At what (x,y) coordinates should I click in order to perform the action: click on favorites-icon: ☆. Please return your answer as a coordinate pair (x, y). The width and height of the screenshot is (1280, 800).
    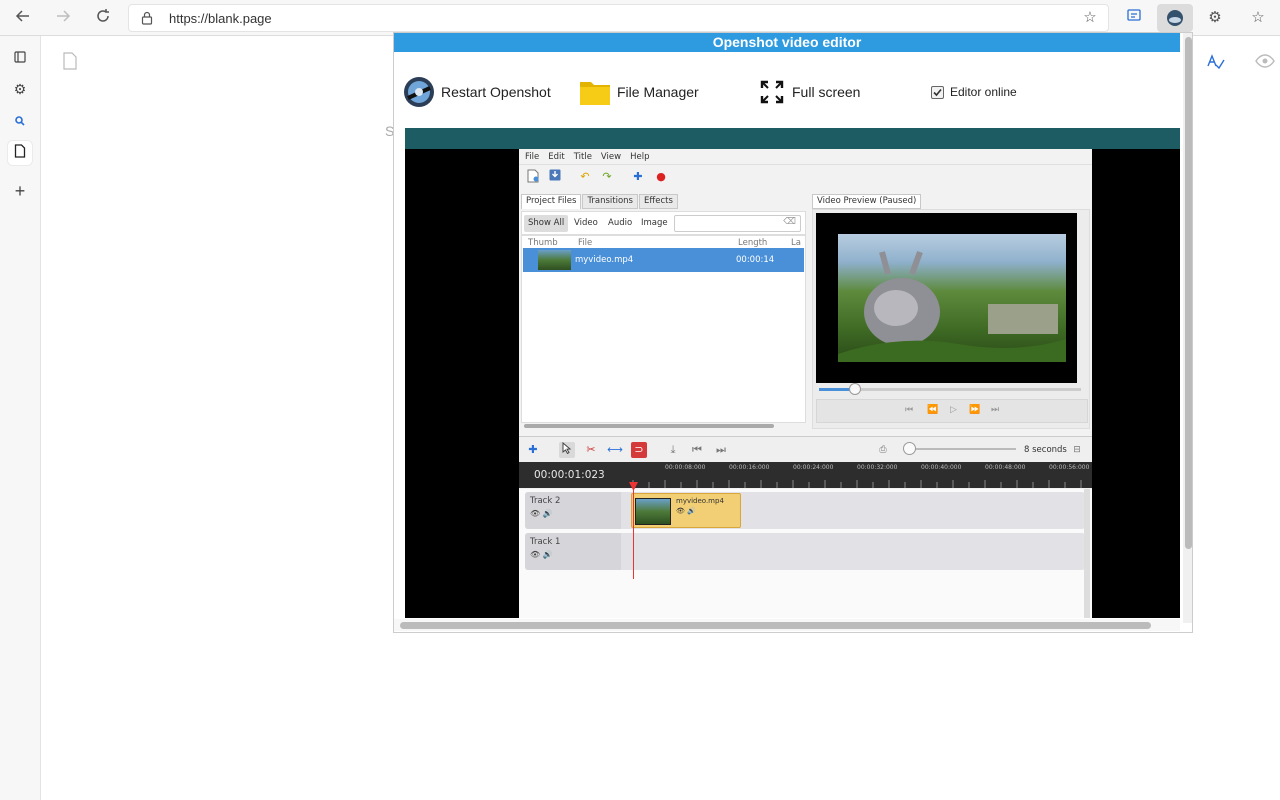
    Looking at the image, I should click on (1258, 18).